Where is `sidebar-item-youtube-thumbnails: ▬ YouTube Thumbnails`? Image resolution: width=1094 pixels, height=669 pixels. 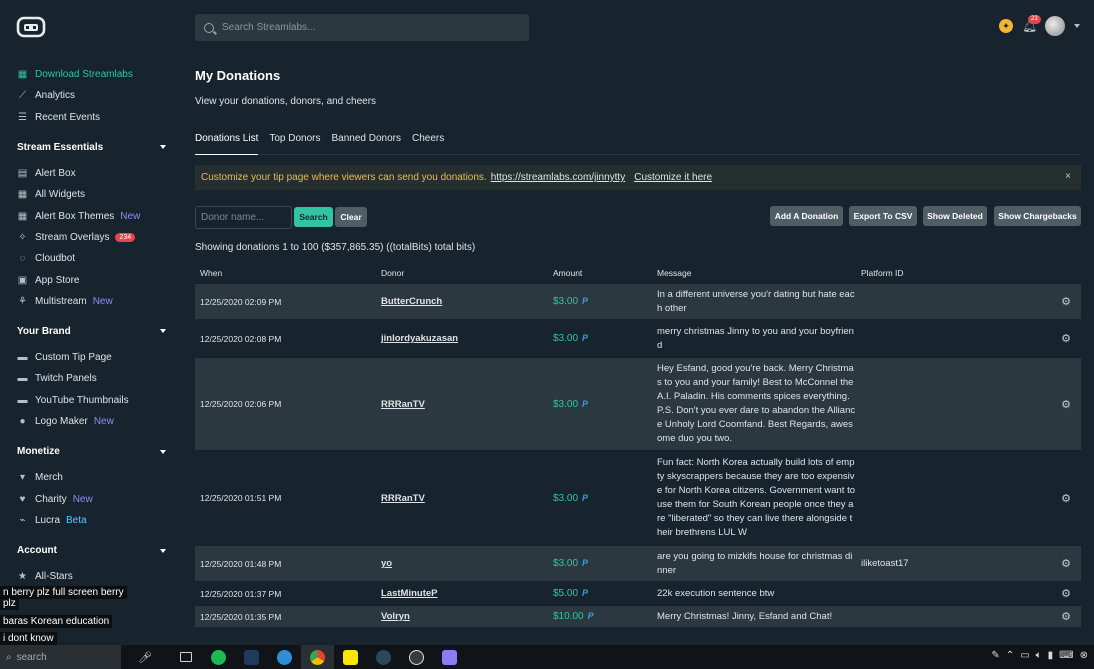
sidebar-item-youtube-thumbnails: ▬ YouTube Thumbnails is located at coordinates (90, 400).